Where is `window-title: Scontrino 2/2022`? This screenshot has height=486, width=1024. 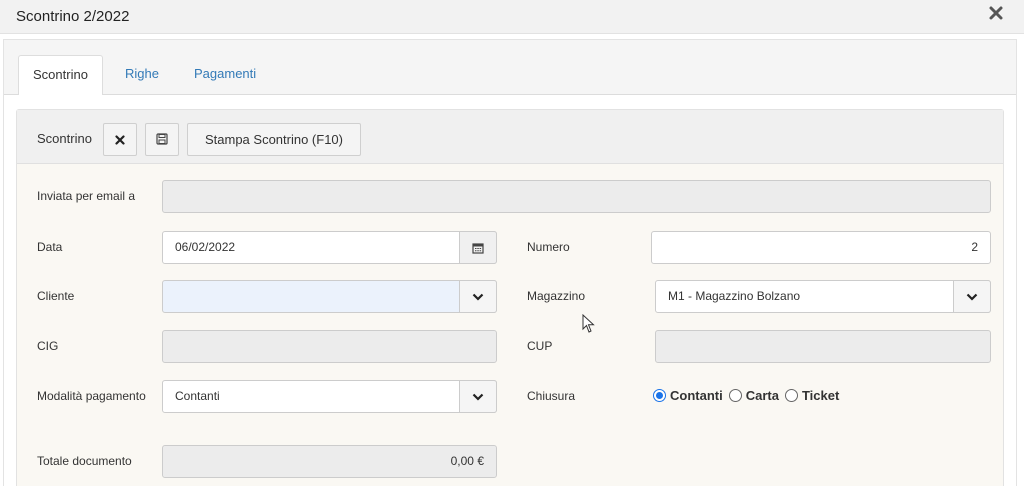 window-title: Scontrino 2/2022 is located at coordinates (73, 16).